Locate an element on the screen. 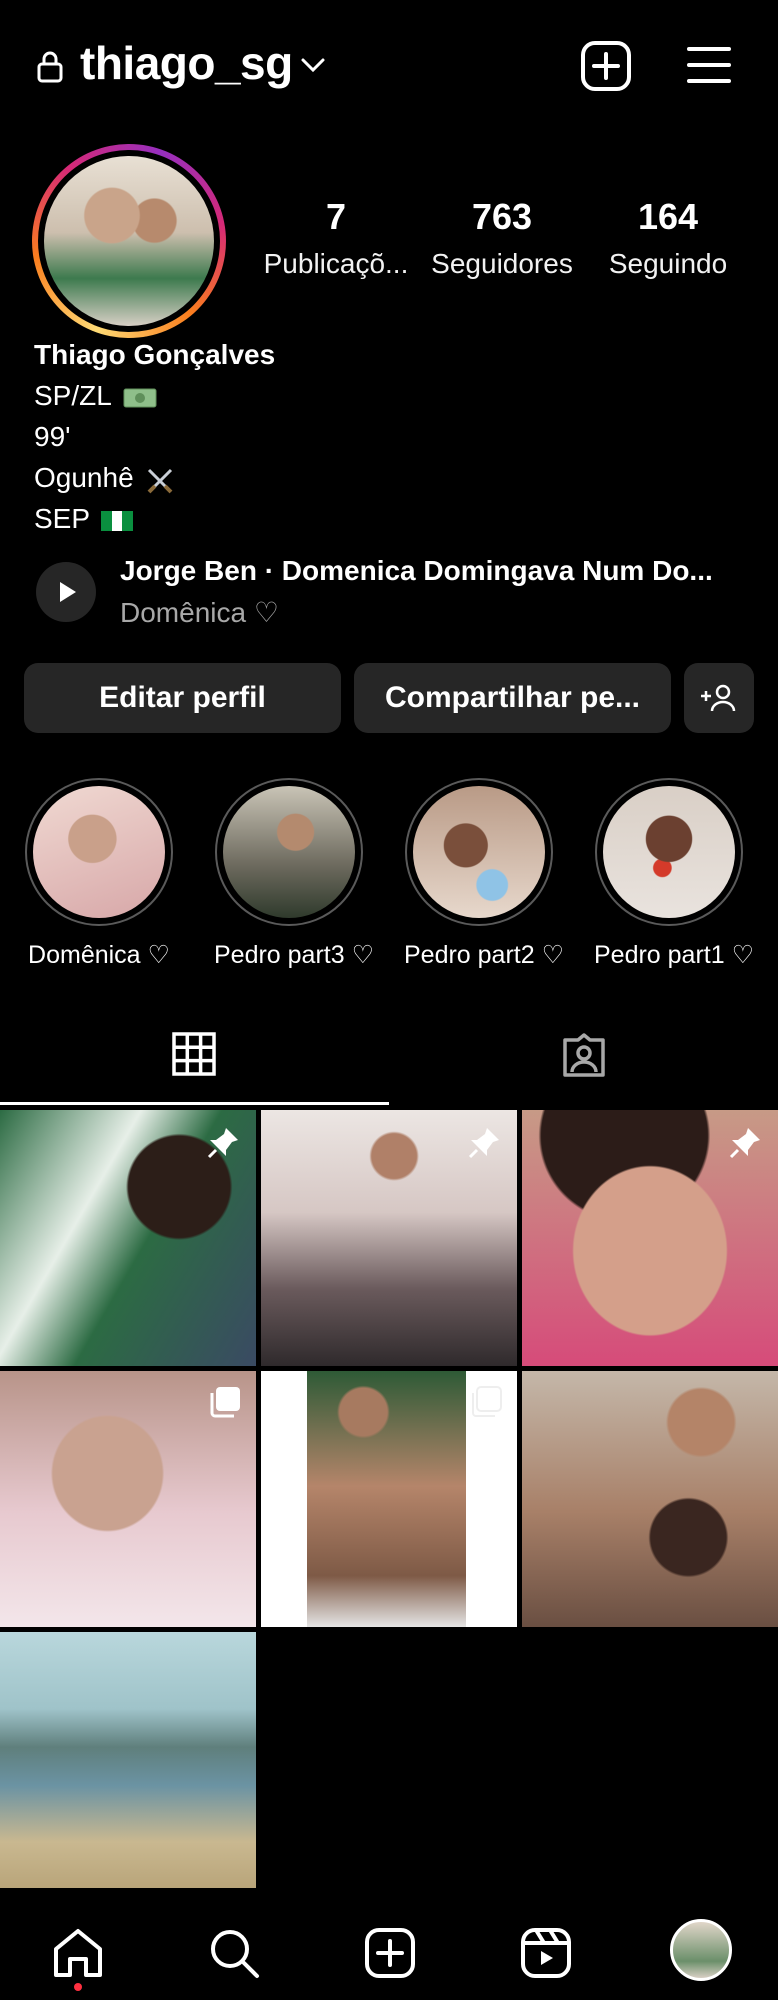  bio-line: 99' is located at coordinates (52, 436).